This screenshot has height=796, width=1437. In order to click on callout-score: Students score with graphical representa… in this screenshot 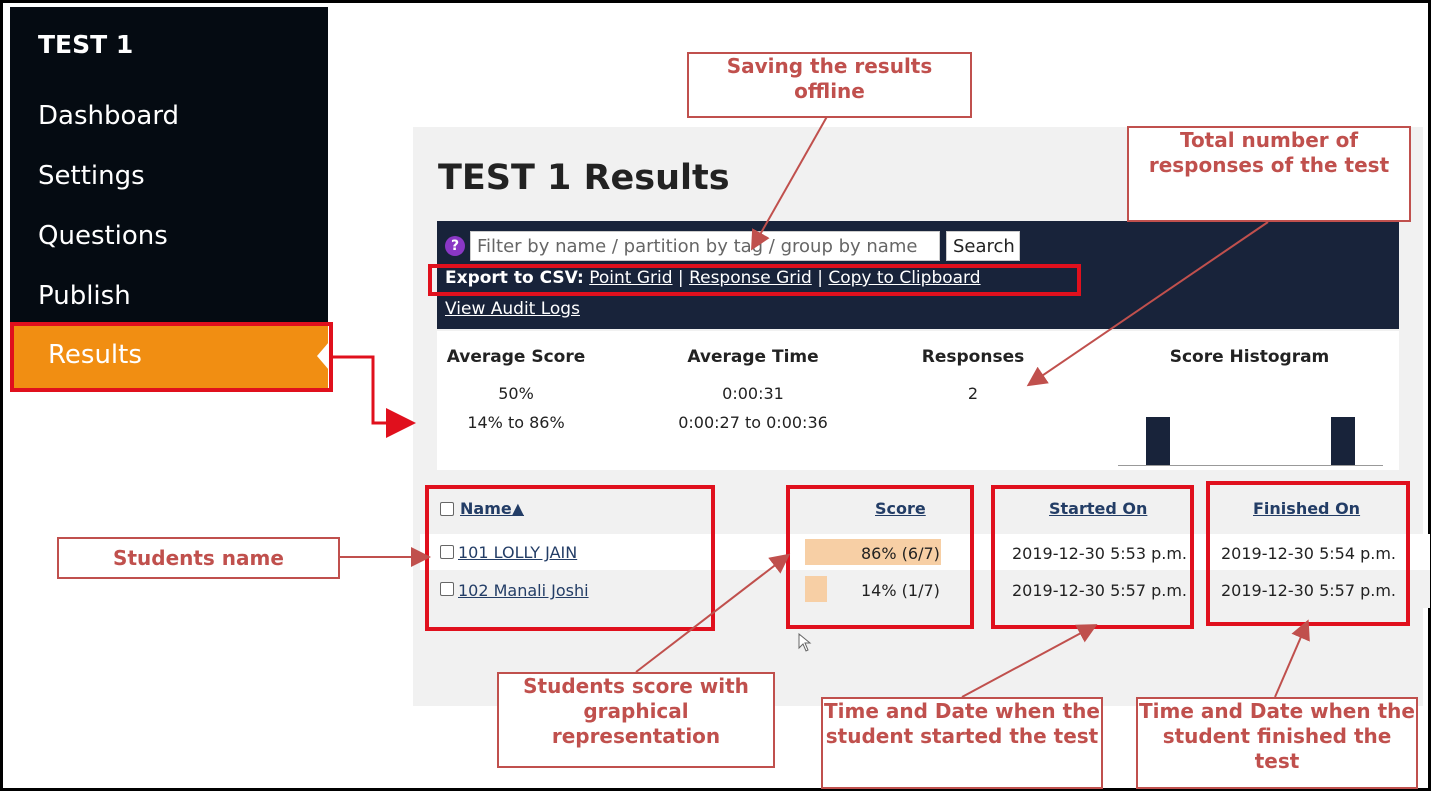, I will do `click(636, 720)`.